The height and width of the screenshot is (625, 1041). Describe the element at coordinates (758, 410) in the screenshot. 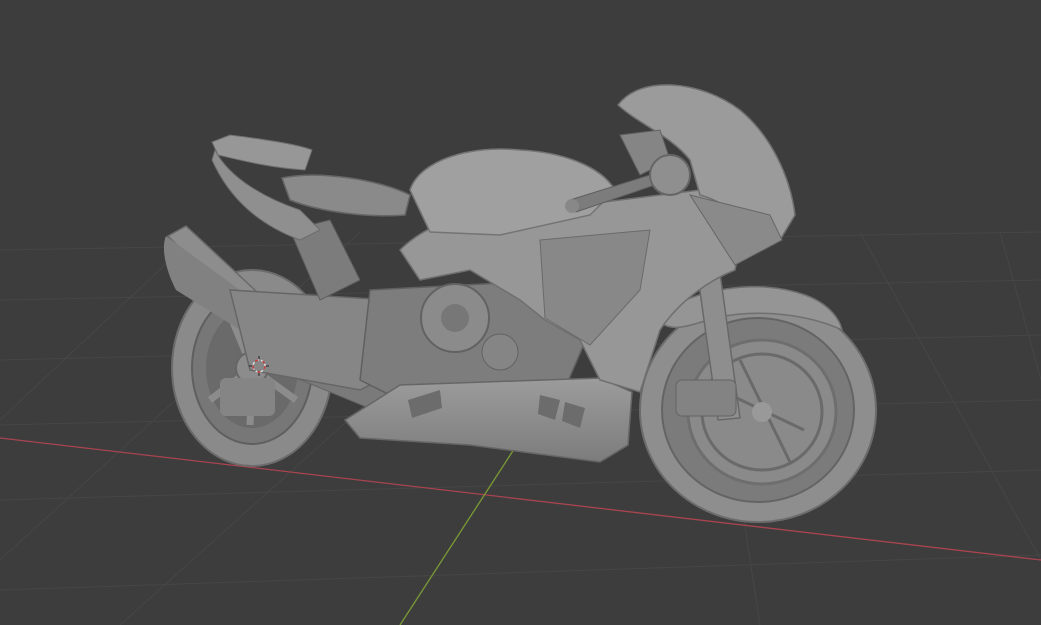

I see `front-wheel` at that location.